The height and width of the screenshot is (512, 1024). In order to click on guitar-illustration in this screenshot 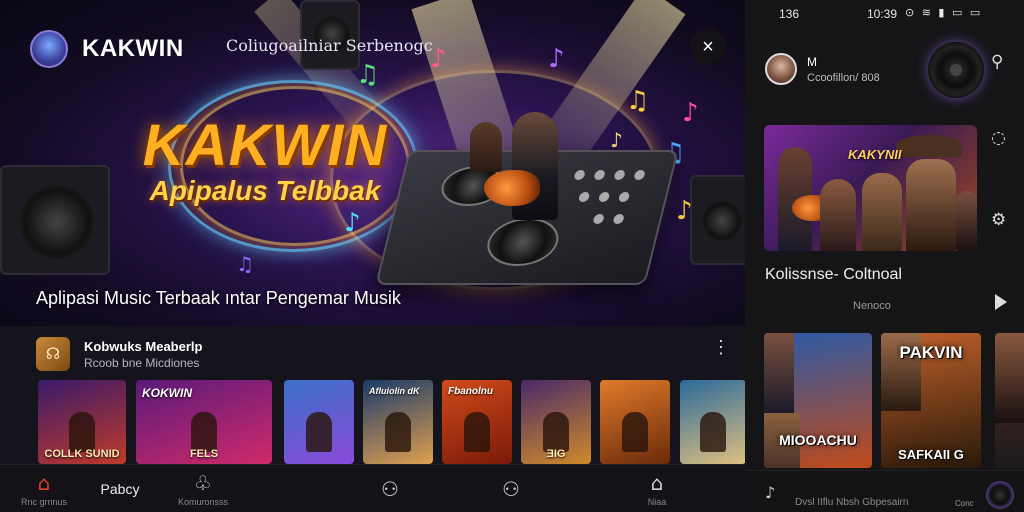, I will do `click(512, 188)`.